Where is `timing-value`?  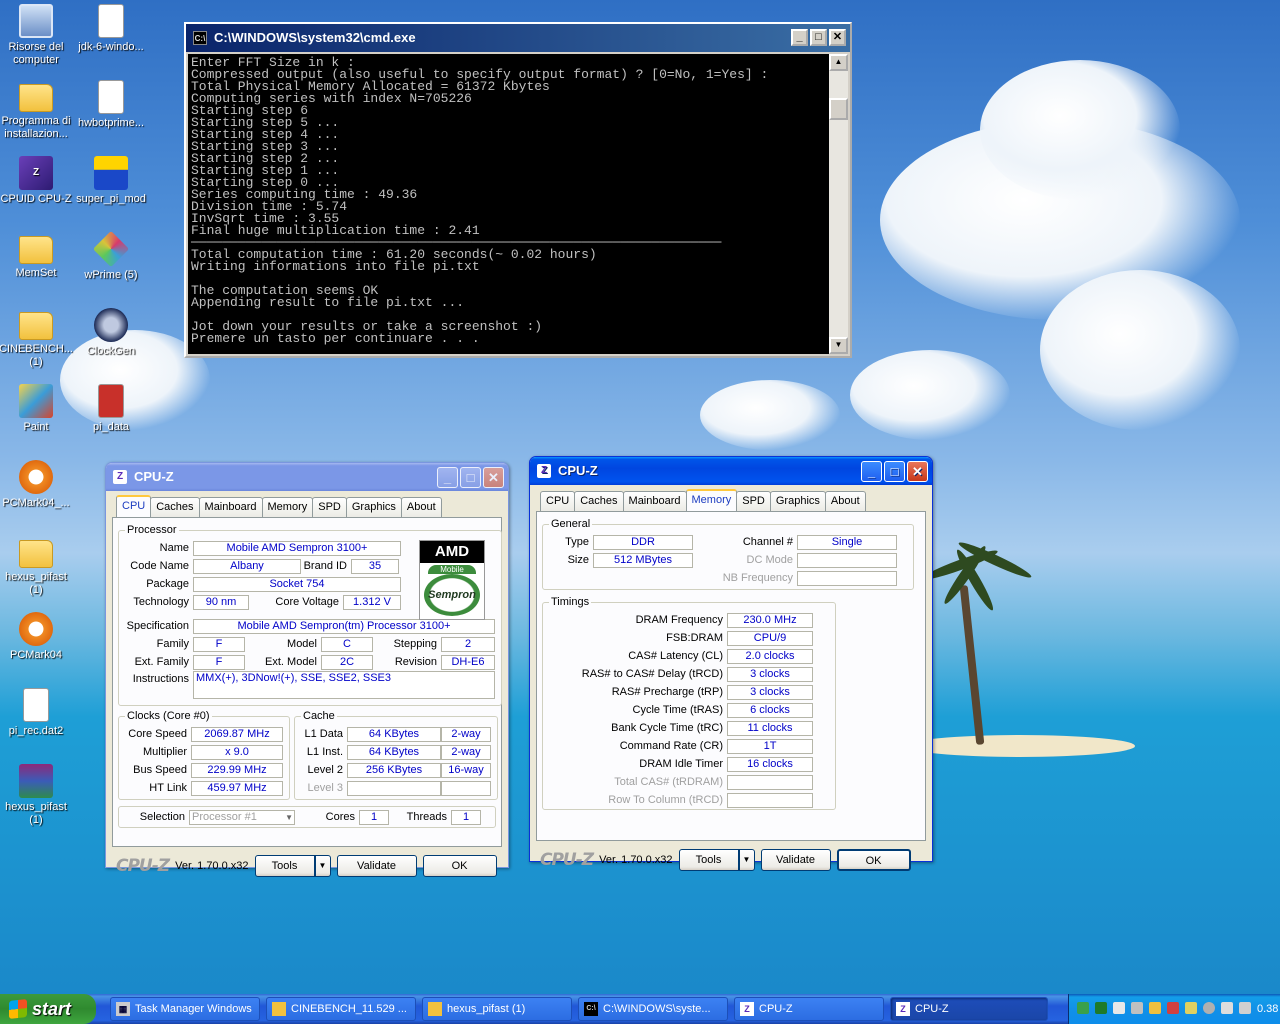 timing-value is located at coordinates (770, 800).